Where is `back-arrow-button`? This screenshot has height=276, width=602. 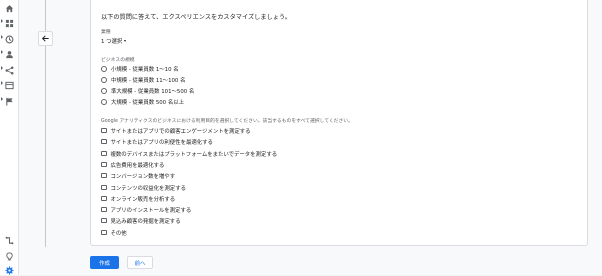
back-arrow-button is located at coordinates (45, 38).